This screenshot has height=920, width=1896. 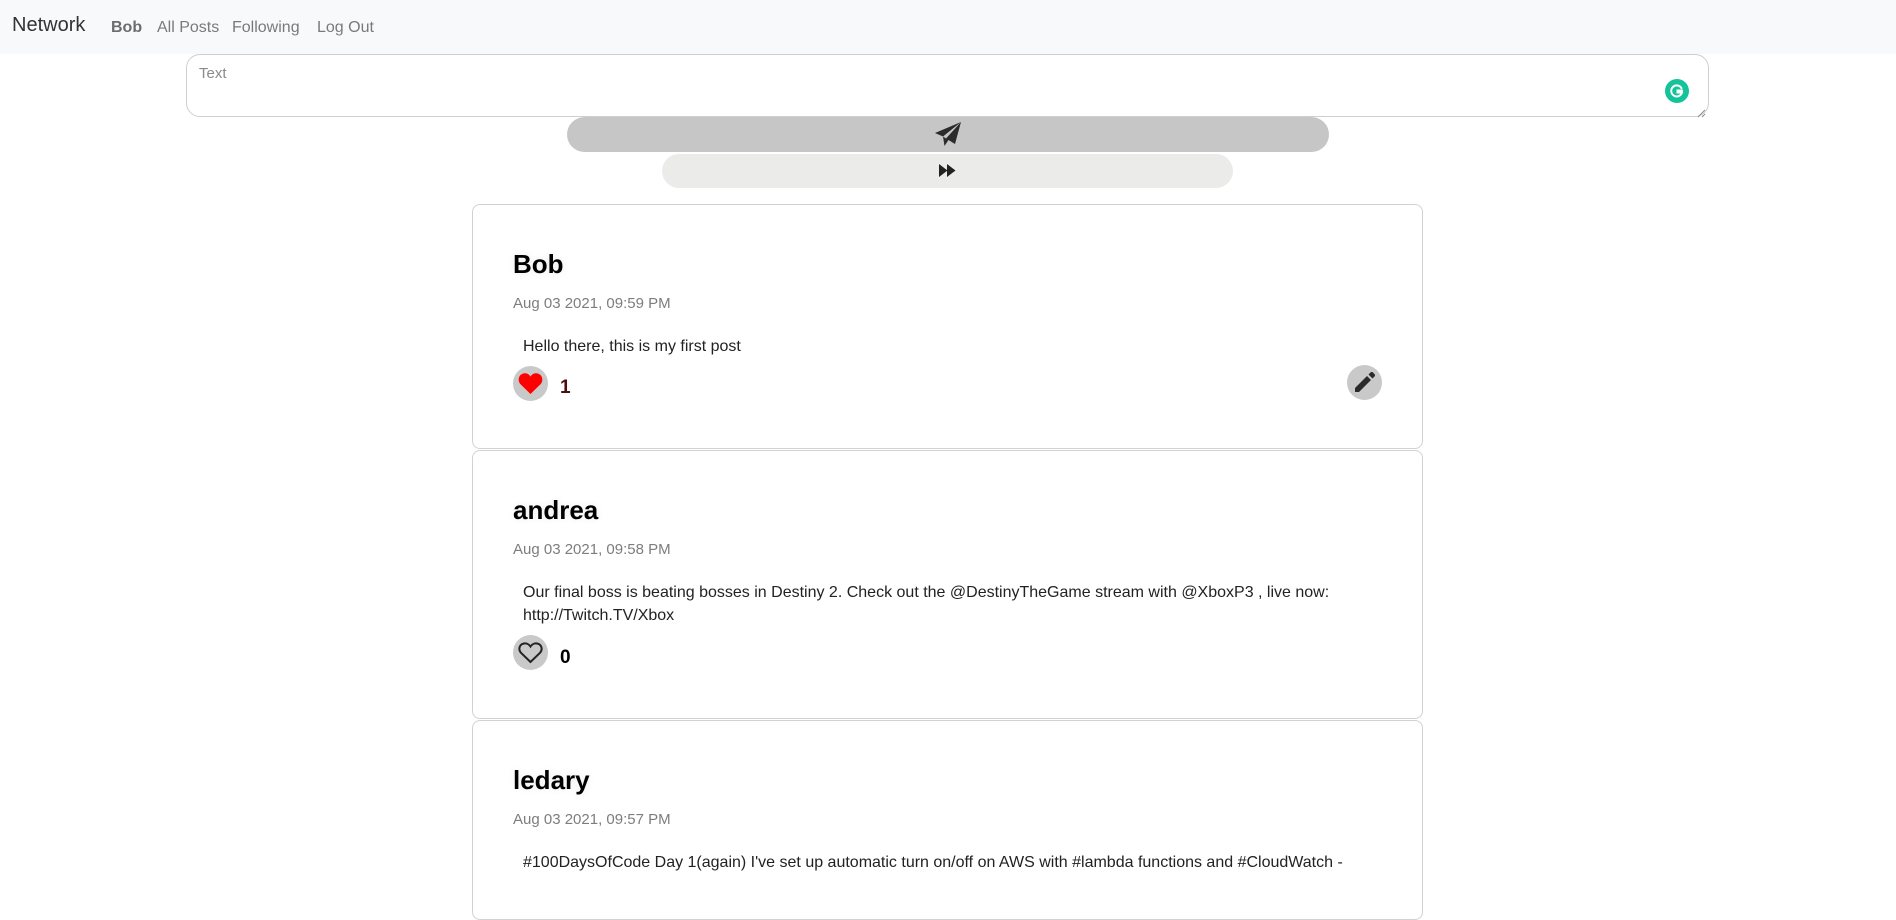 I want to click on send-post-button, so click(x=948, y=134).